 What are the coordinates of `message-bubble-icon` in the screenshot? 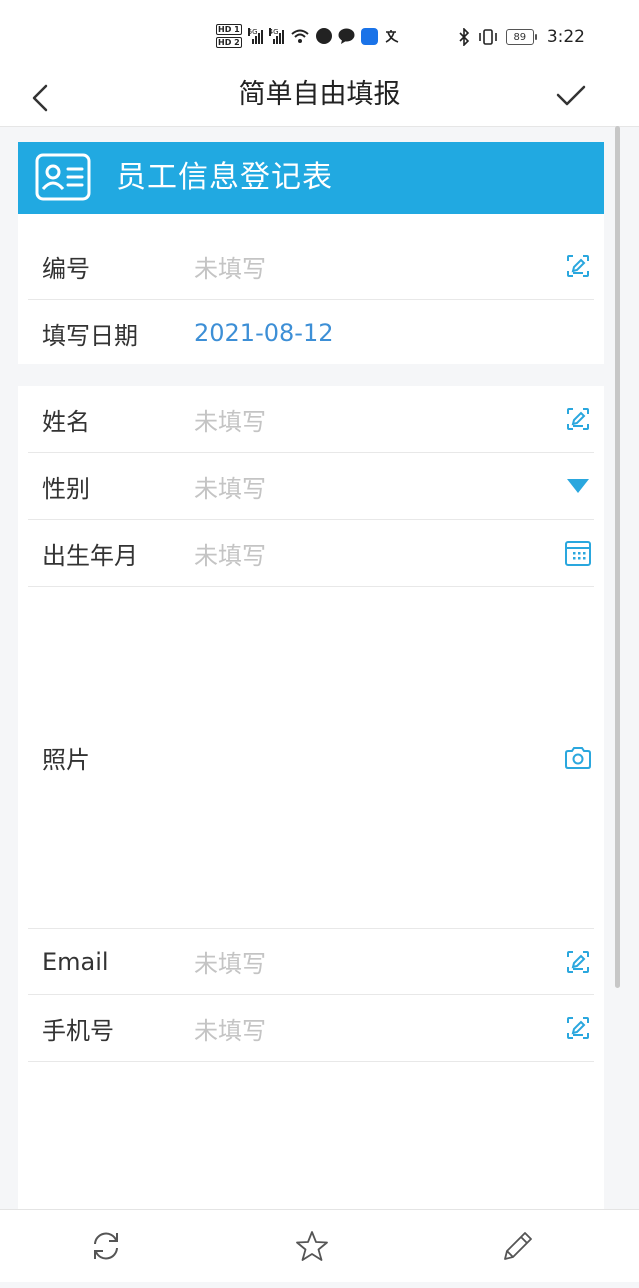 It's located at (346, 36).